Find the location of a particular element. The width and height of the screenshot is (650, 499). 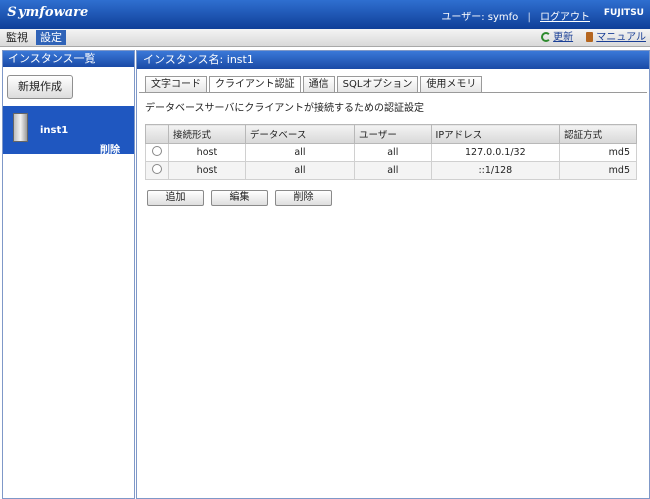

manual-label: マニュアル is located at coordinates (621, 37).